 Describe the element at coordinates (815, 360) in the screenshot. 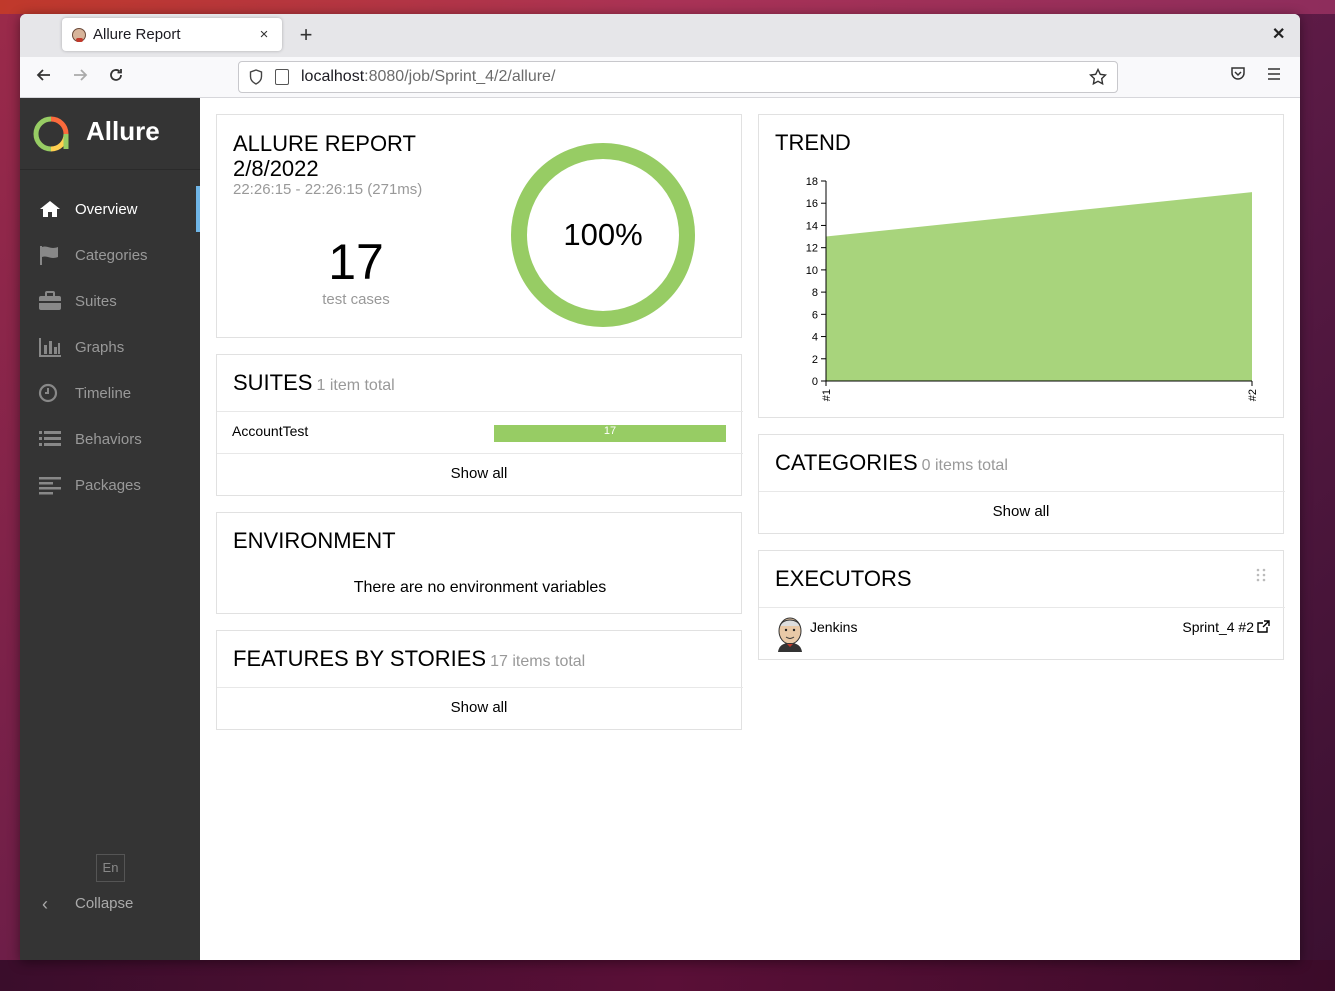

I see `y-tick-label: 2` at that location.